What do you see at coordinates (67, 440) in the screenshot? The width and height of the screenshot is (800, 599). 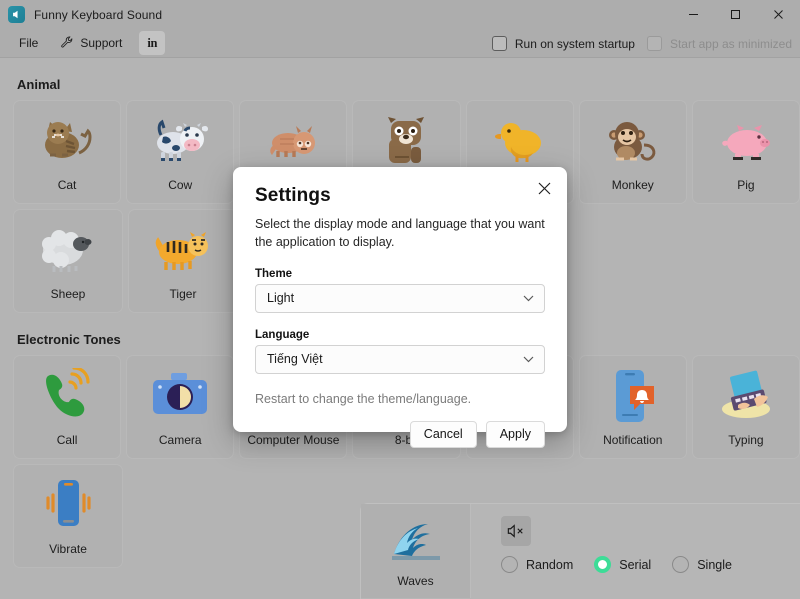 I see `tile-label: Call` at bounding box center [67, 440].